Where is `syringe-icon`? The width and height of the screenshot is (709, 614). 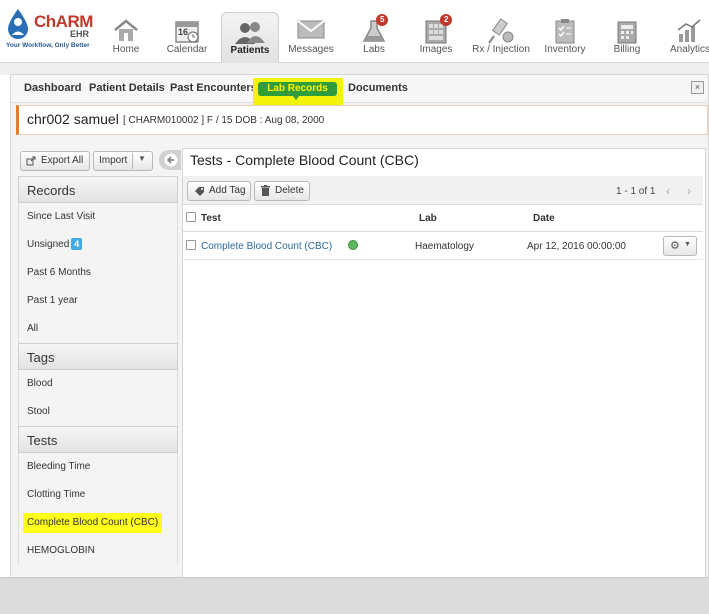 syringe-icon is located at coordinates (501, 31).